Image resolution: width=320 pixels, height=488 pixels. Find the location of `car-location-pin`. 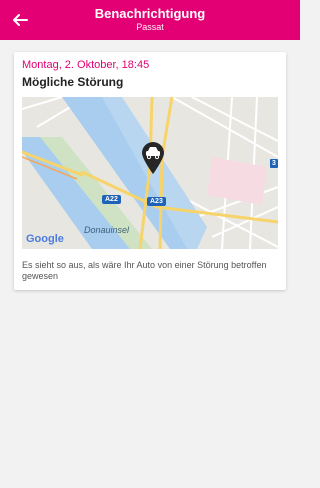

car-location-pin is located at coordinates (153, 158).